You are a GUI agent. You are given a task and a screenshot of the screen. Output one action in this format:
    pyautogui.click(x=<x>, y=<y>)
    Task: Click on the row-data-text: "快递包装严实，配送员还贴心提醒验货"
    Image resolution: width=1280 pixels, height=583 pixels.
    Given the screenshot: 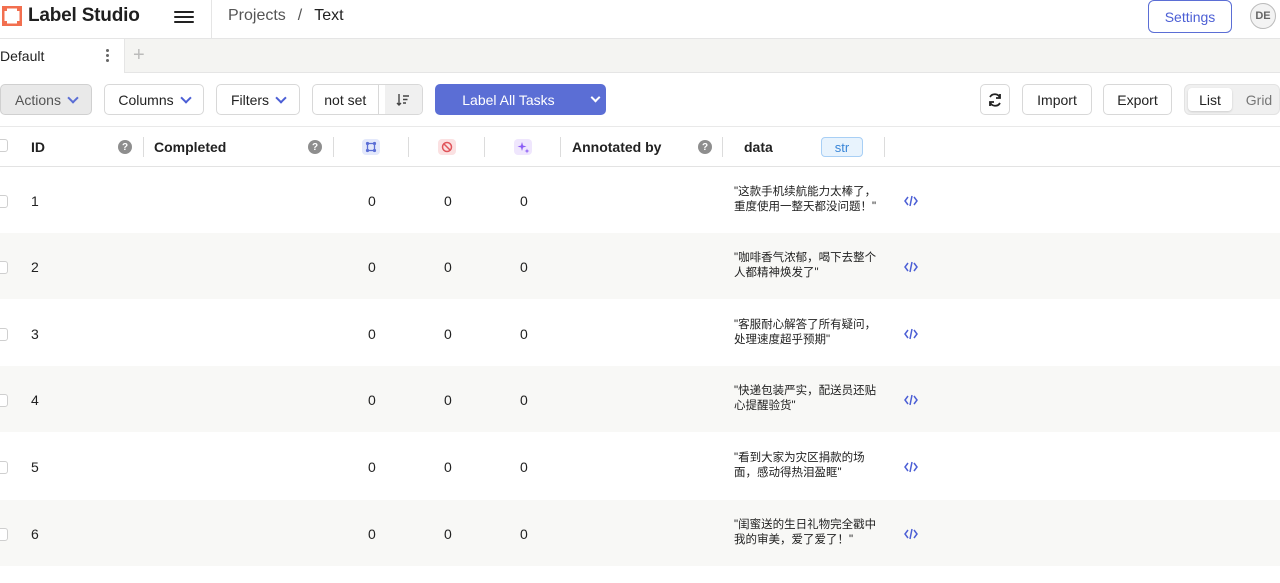 What is the action you would take?
    pyautogui.click(x=805, y=398)
    